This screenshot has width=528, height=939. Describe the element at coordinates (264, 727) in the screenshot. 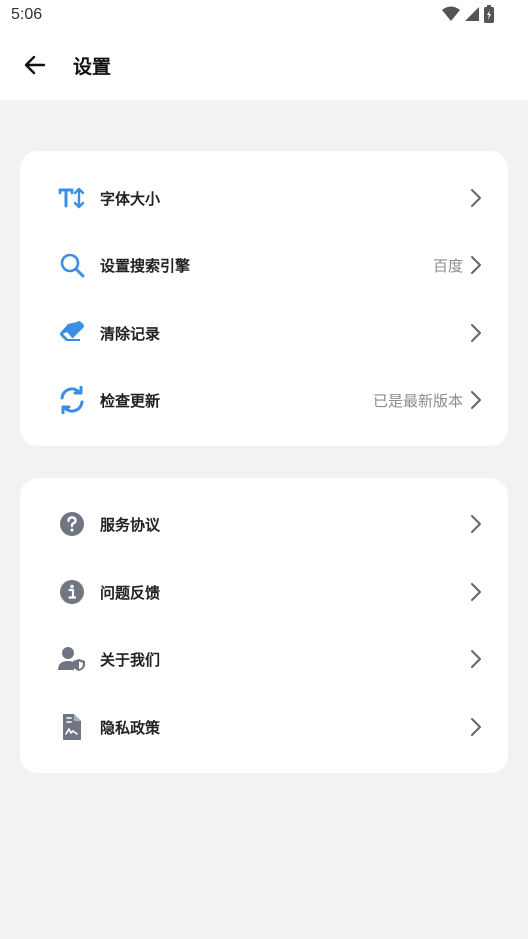

I see `settings-item-privacy-policy: 隐私政策` at that location.